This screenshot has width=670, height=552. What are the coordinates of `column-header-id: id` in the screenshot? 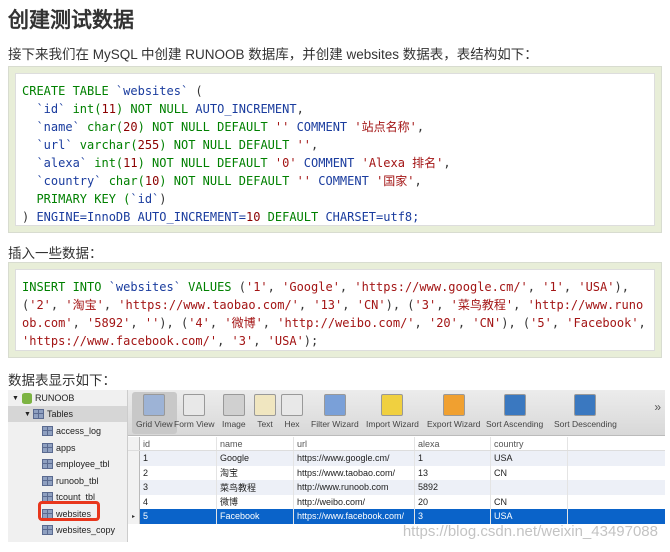 It's located at (178, 443).